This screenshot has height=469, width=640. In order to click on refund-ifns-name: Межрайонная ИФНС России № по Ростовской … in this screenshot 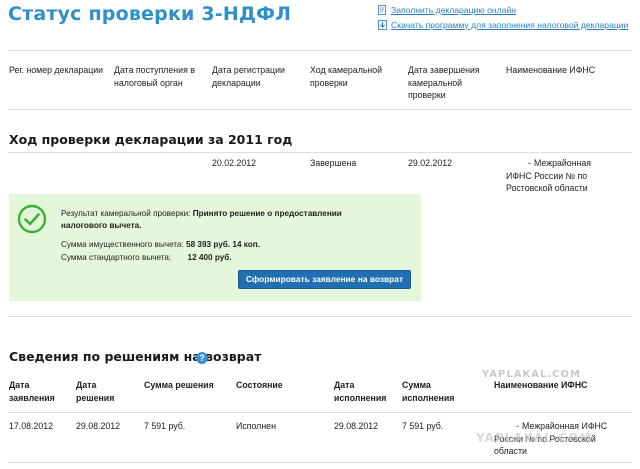, I will do `click(551, 439)`.